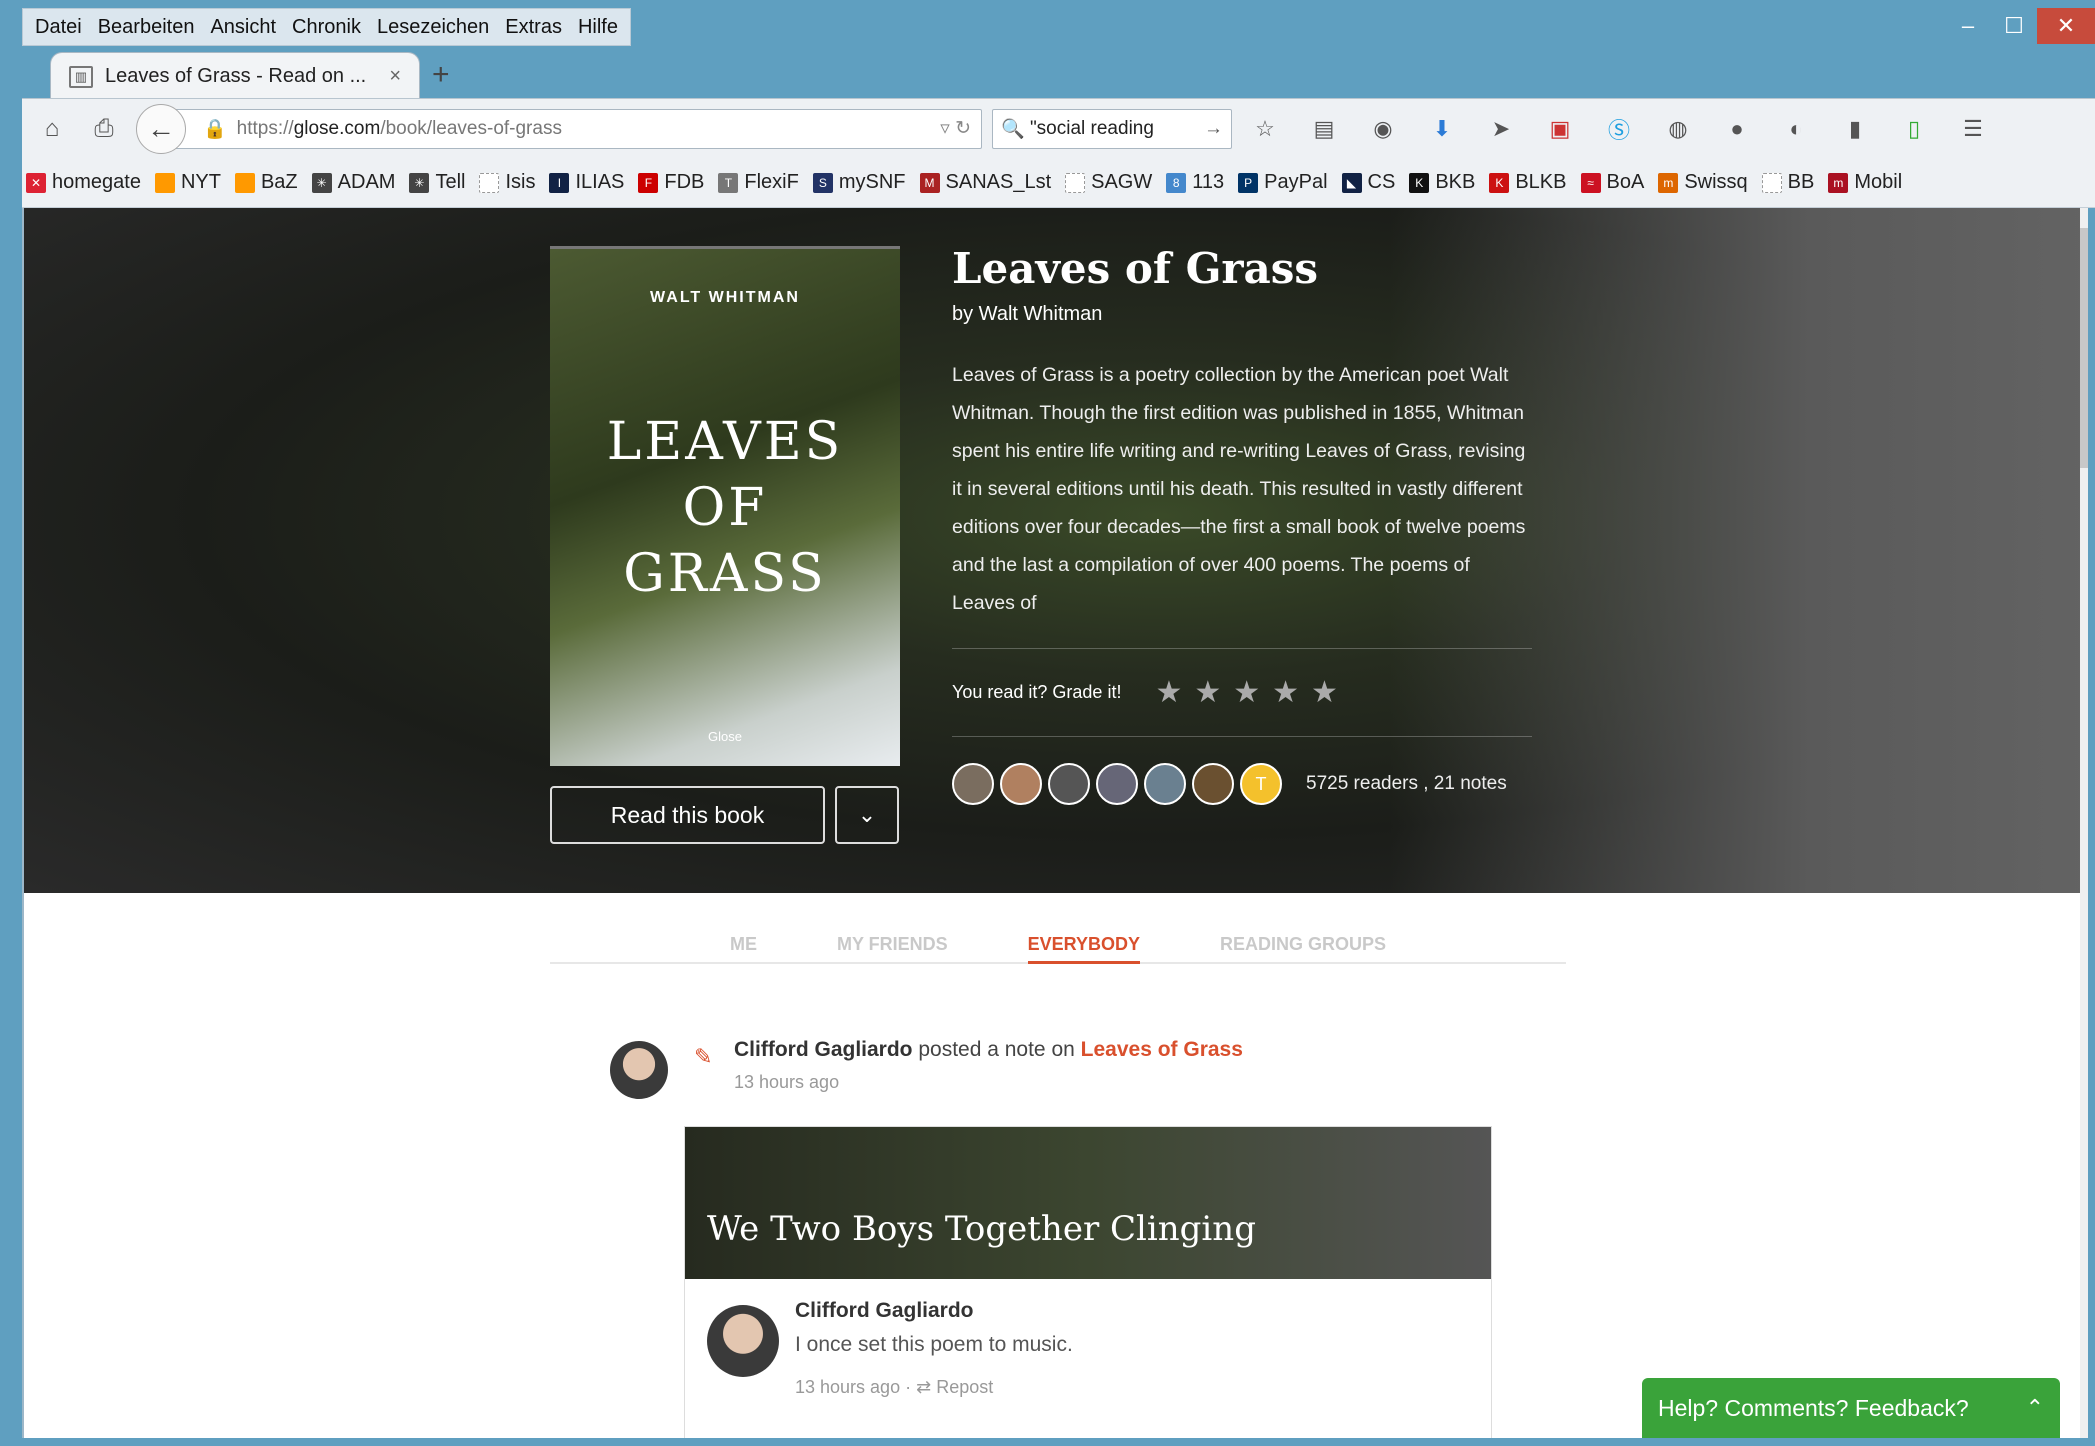 This screenshot has width=2095, height=1446. I want to click on bookmark-star-icon: ☆, so click(1265, 129).